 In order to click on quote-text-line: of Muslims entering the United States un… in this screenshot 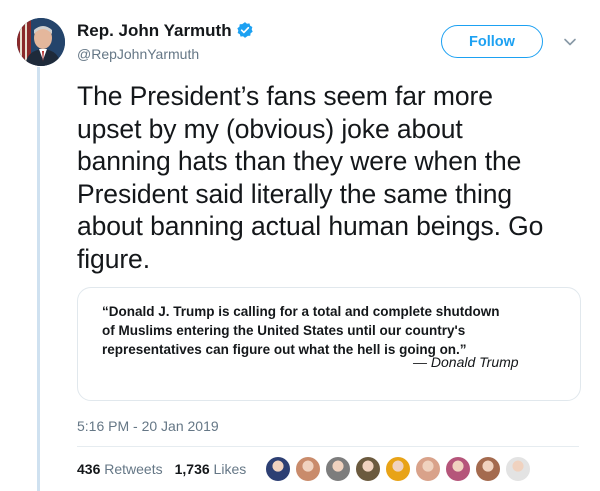, I will do `click(284, 330)`.